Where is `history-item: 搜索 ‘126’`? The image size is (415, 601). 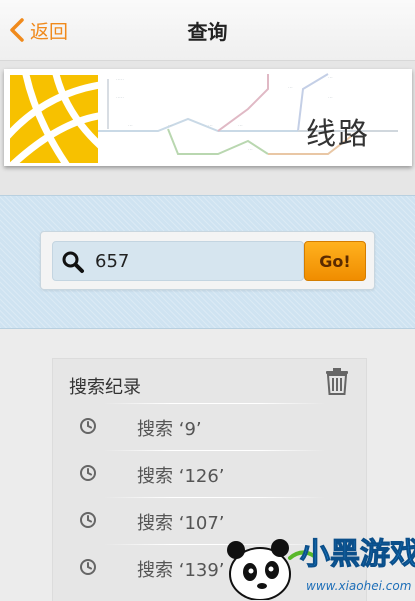
history-item: 搜索 ‘126’ is located at coordinates (209, 473).